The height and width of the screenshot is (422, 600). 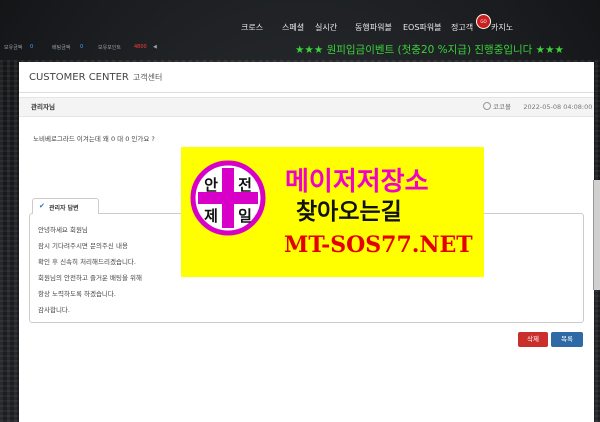 What do you see at coordinates (429, 50) in the screenshot?
I see `event-marquee: ★★★ 원피입금이벤트 (첫충20 %지급) 진행중입니다 ★★★` at bounding box center [429, 50].